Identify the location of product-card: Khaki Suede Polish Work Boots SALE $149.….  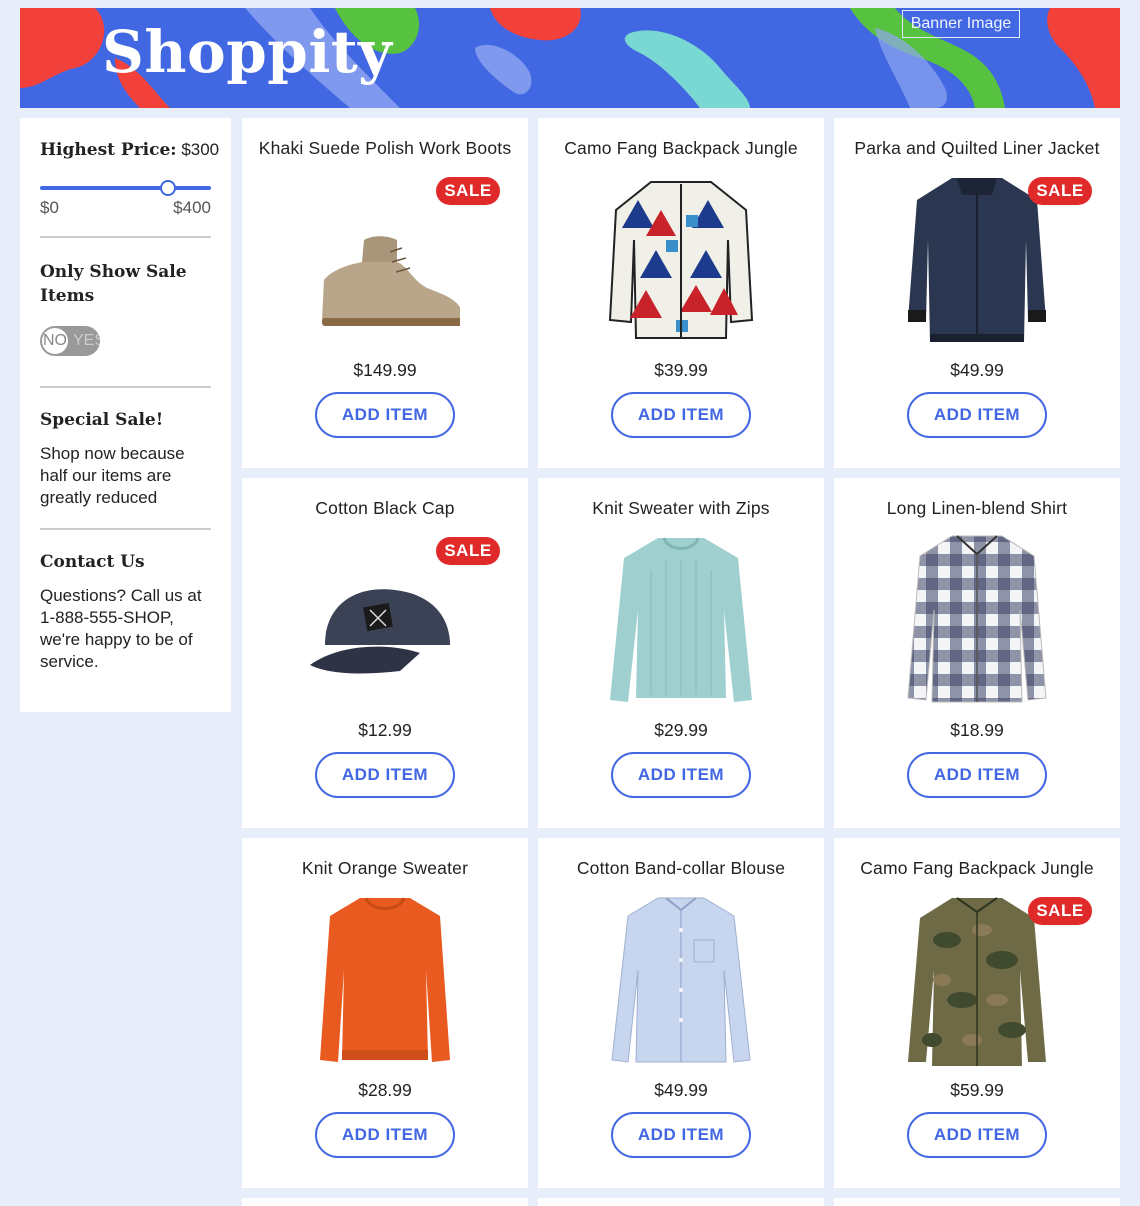
(385, 293).